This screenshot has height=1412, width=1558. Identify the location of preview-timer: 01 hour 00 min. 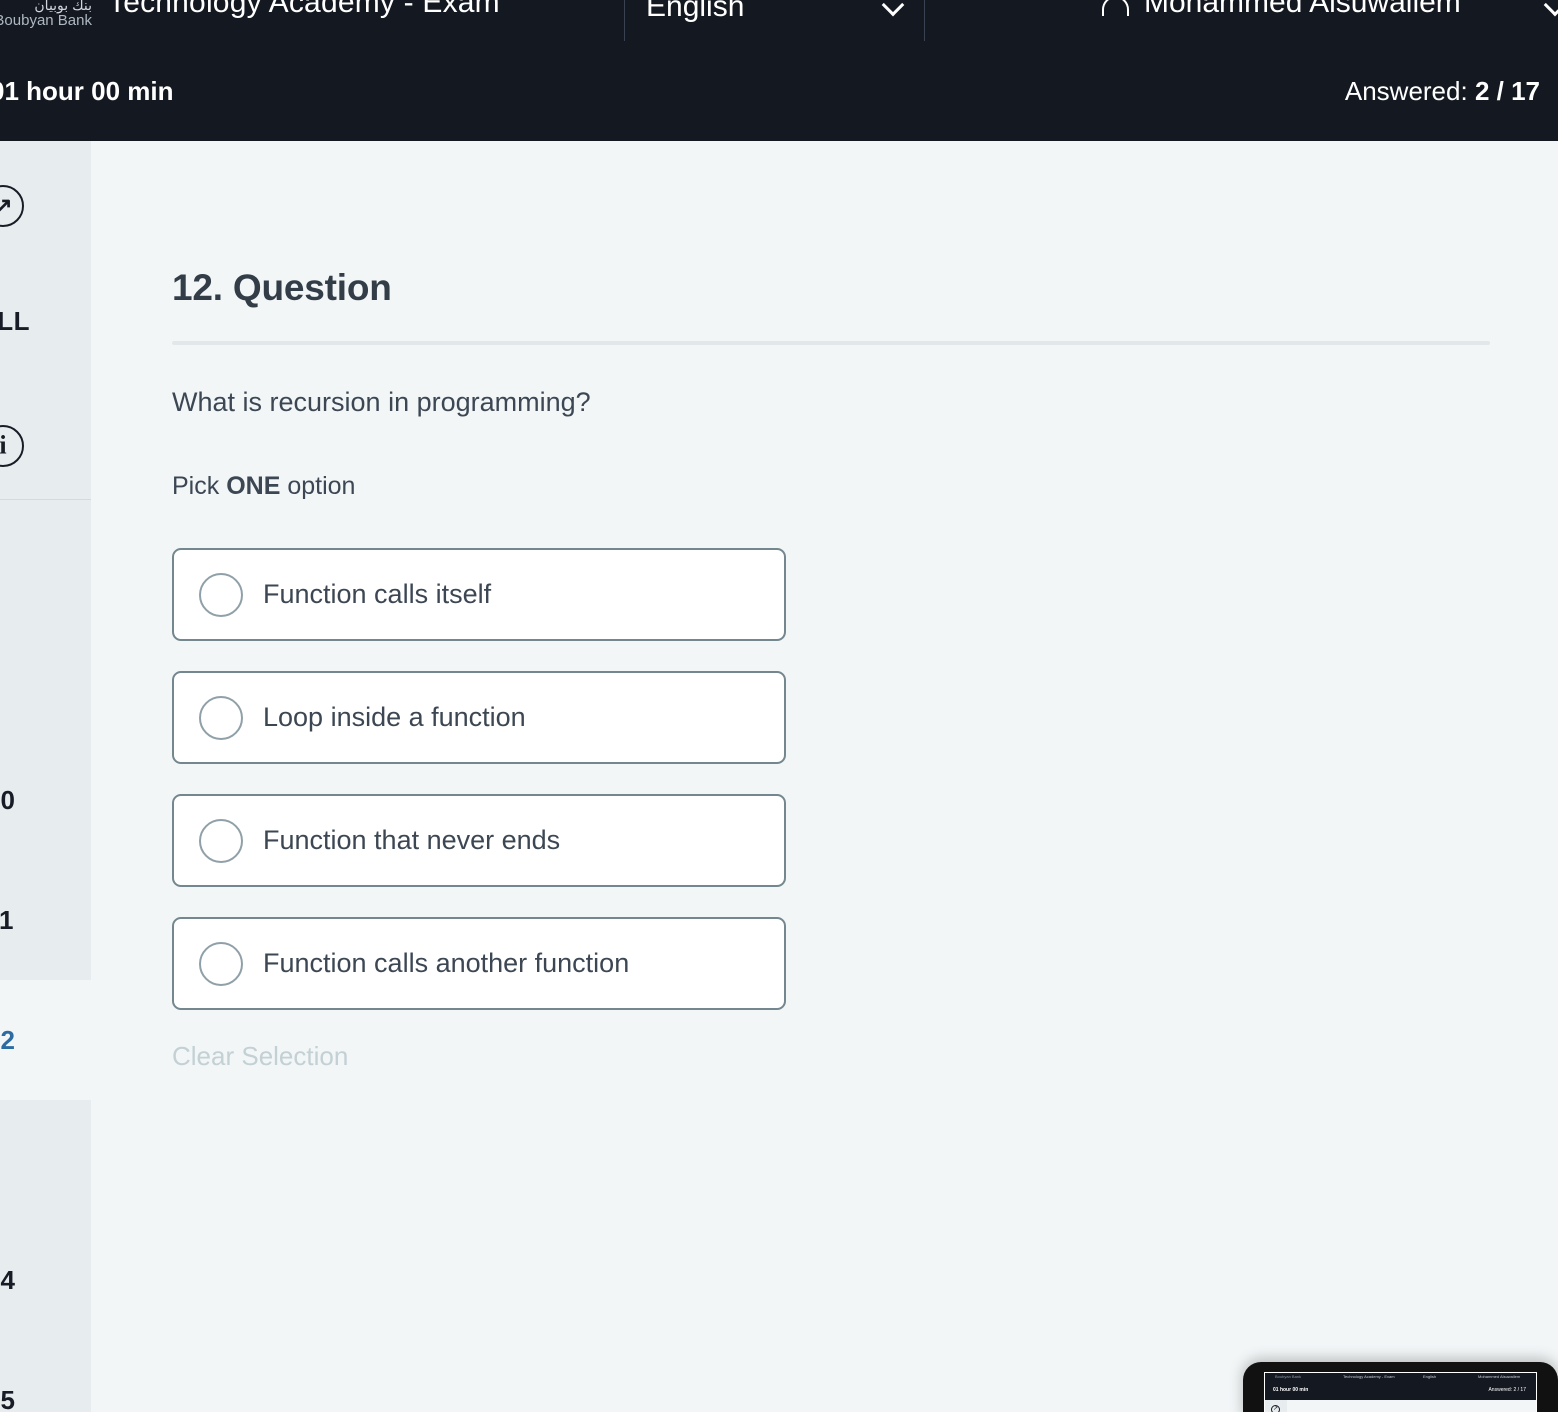
(1291, 1390).